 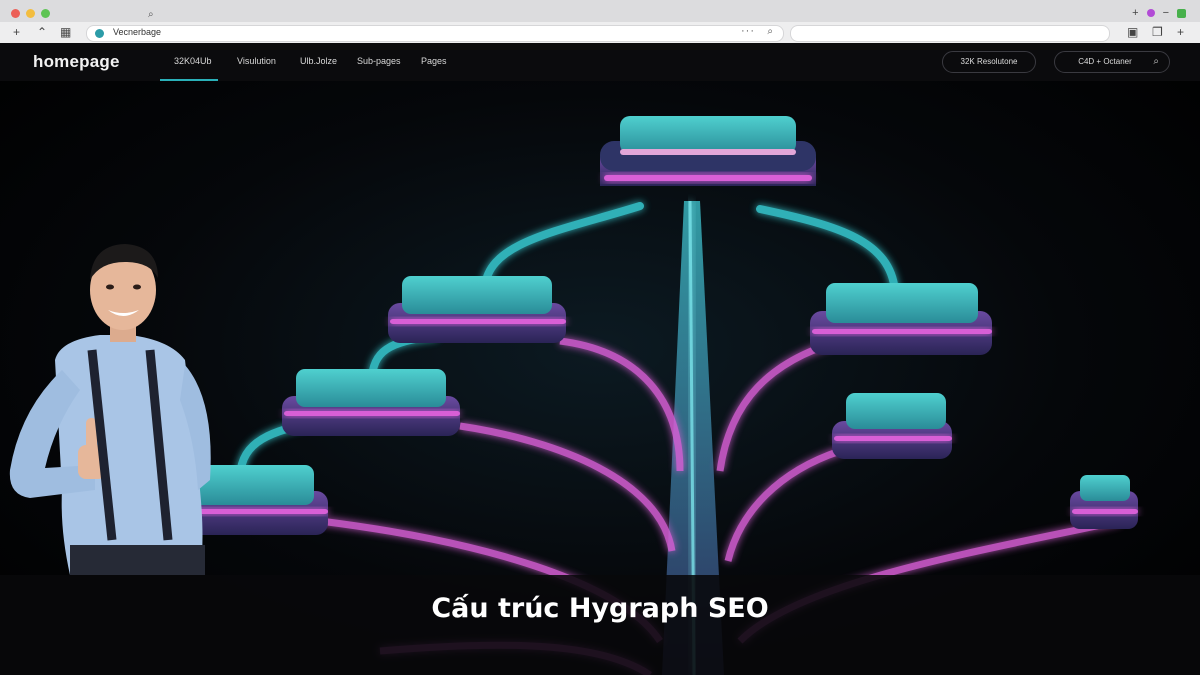 I want to click on engine-pill: C4D + Octaner ⌕, so click(x=1112, y=62).